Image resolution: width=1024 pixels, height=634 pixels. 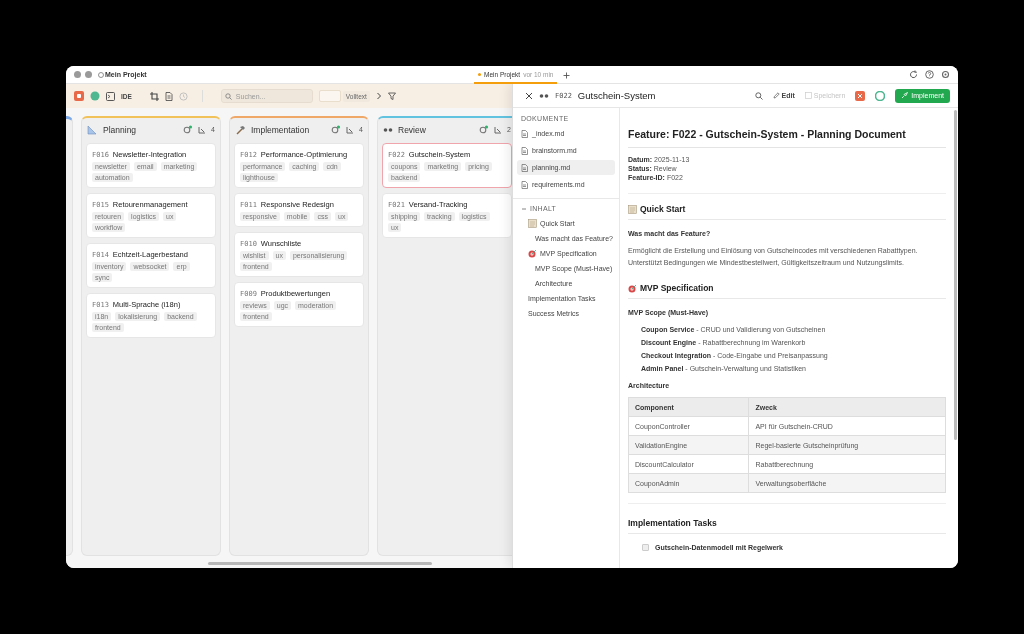 I want to click on refresh-icon, so click(x=913, y=74).